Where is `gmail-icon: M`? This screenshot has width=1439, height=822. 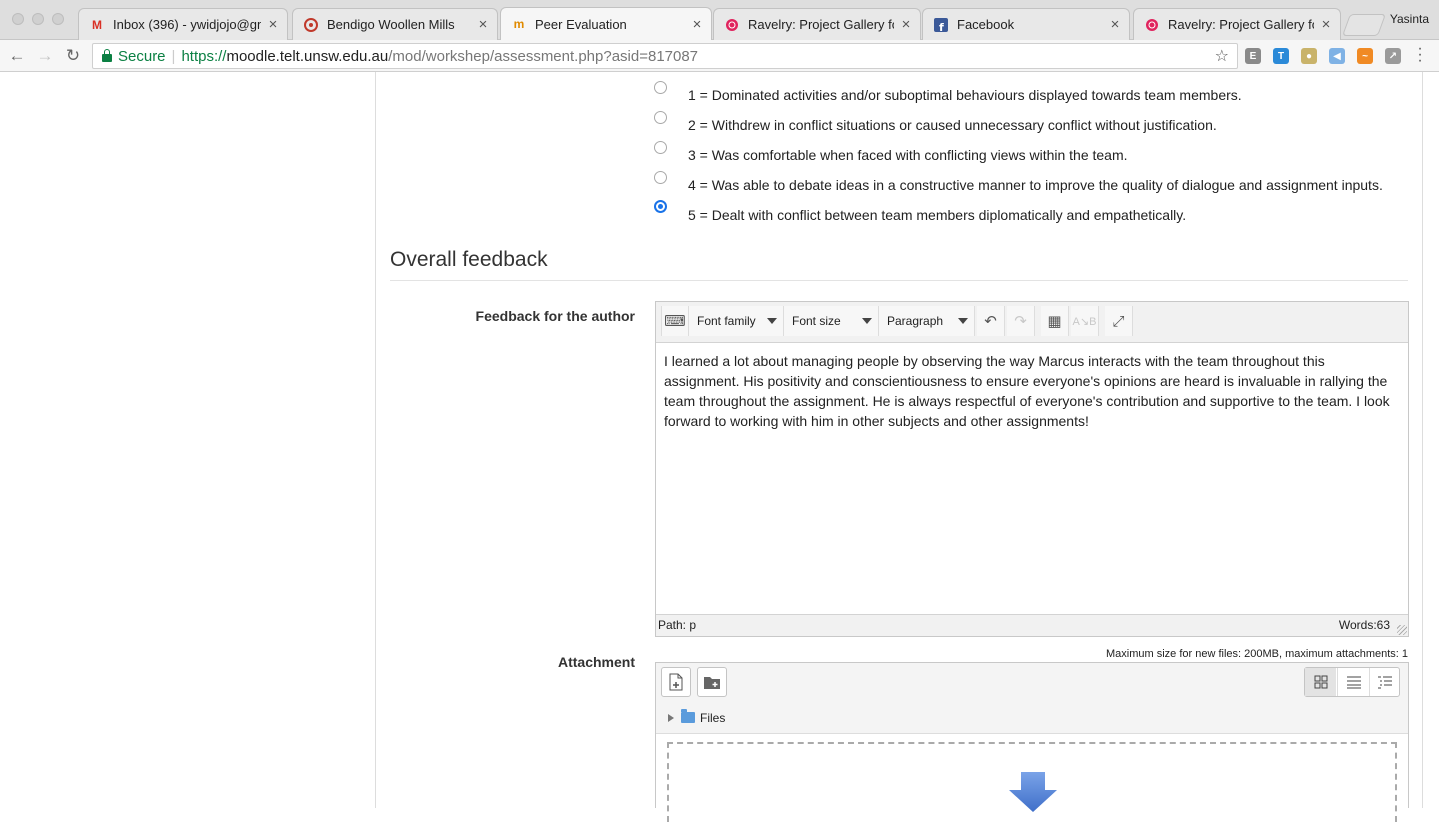 gmail-icon: M is located at coordinates (97, 24).